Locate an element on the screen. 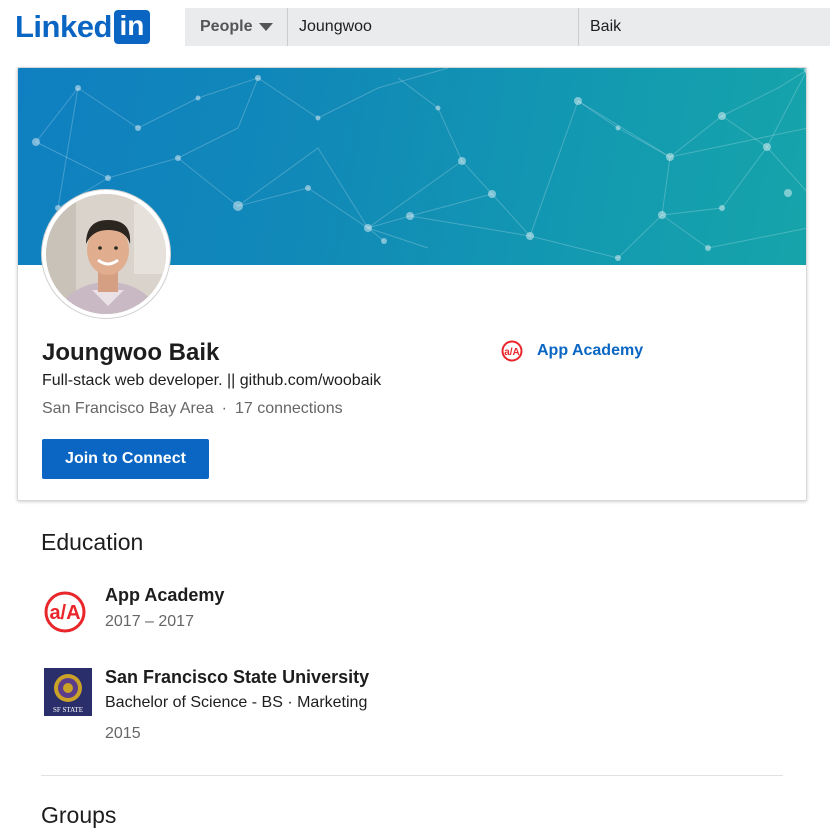 The height and width of the screenshot is (833, 830). people-search: People is located at coordinates (507, 27).